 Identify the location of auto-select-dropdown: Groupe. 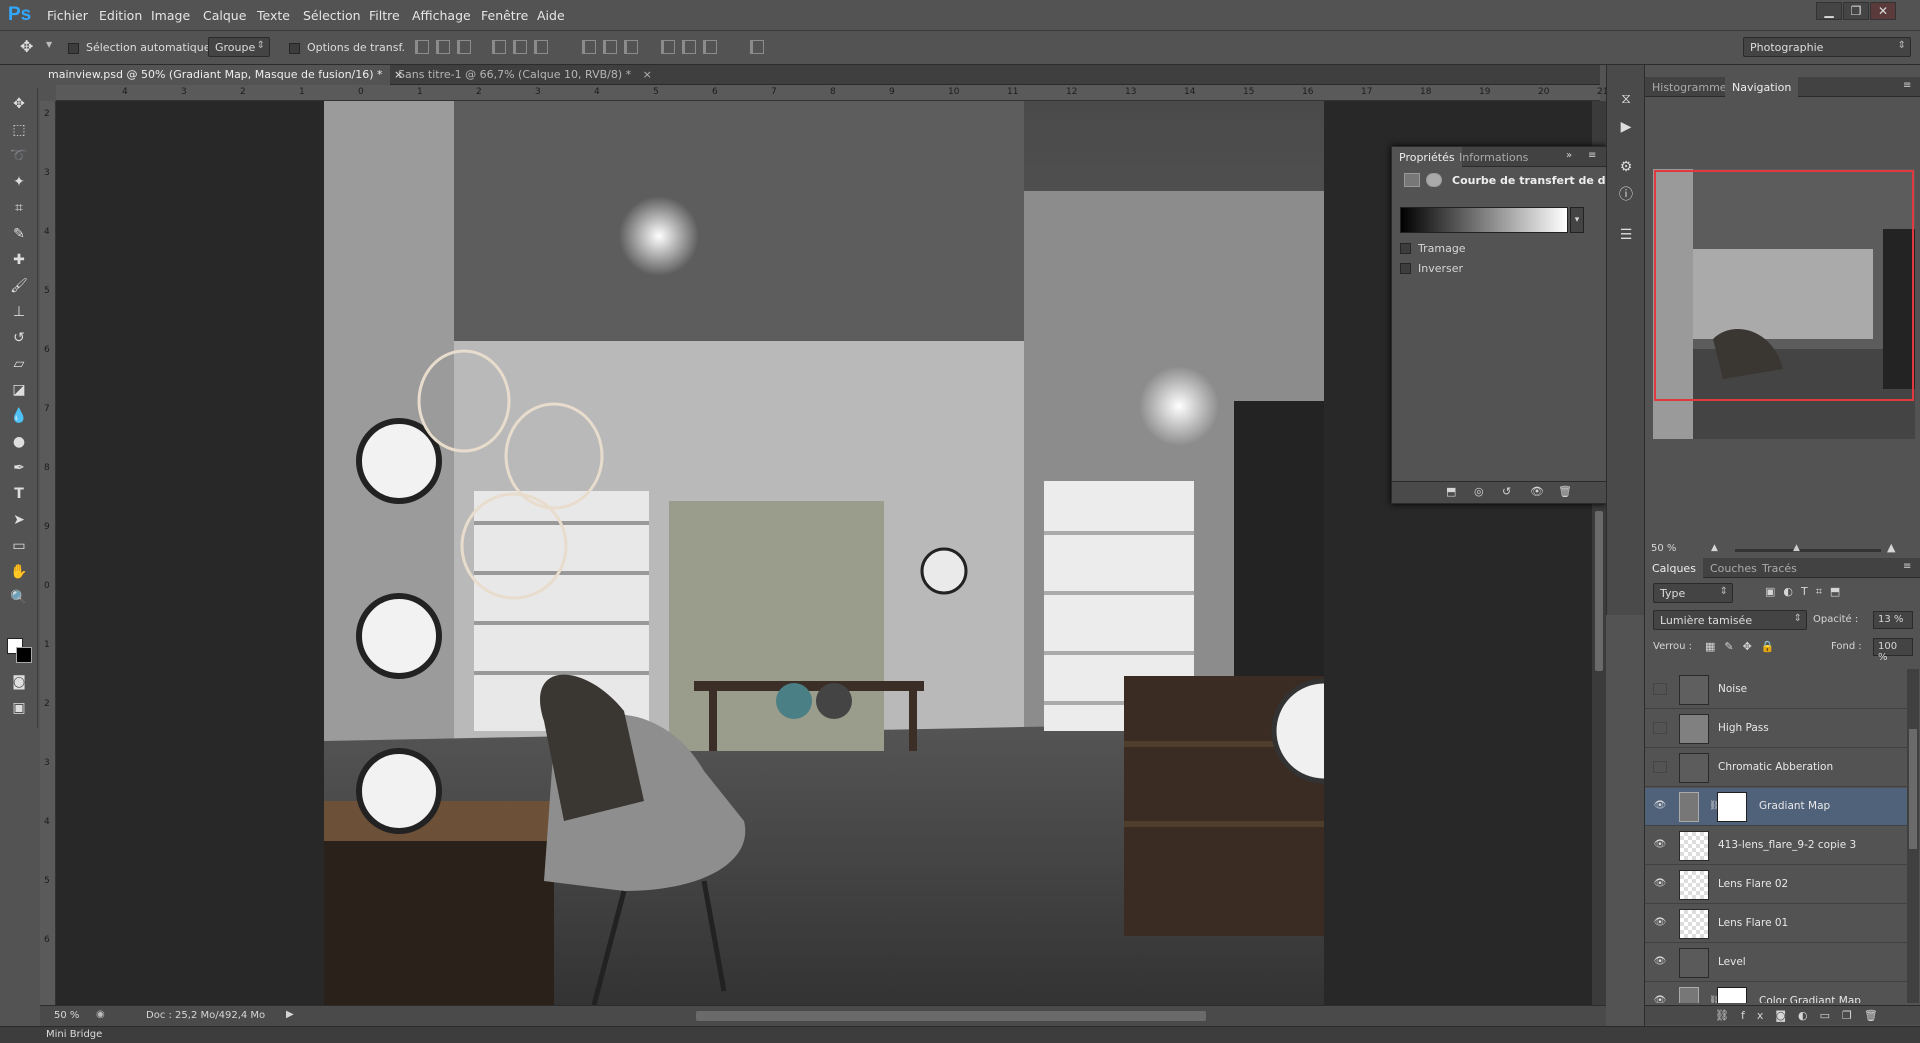
(239, 47).